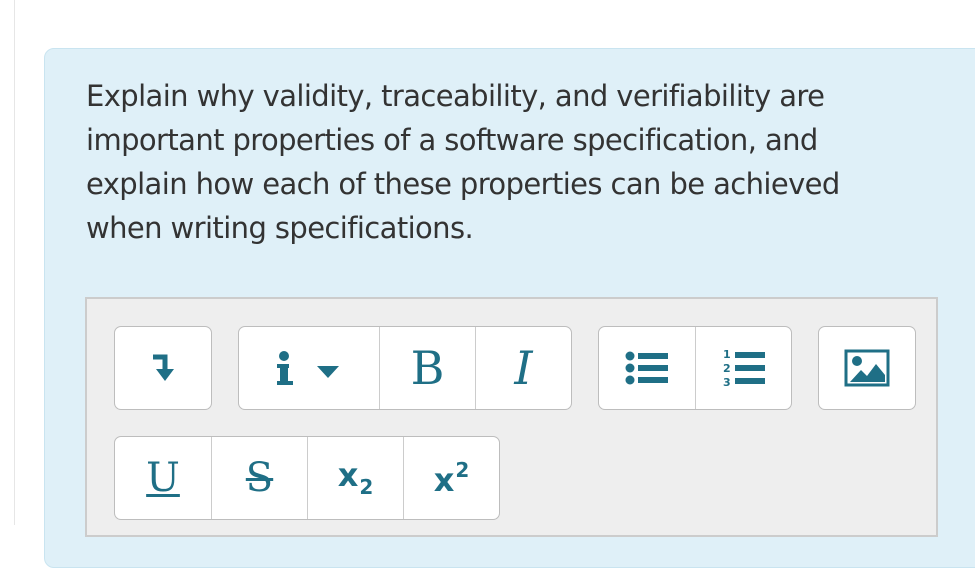  I want to click on indent-button, so click(163, 368).